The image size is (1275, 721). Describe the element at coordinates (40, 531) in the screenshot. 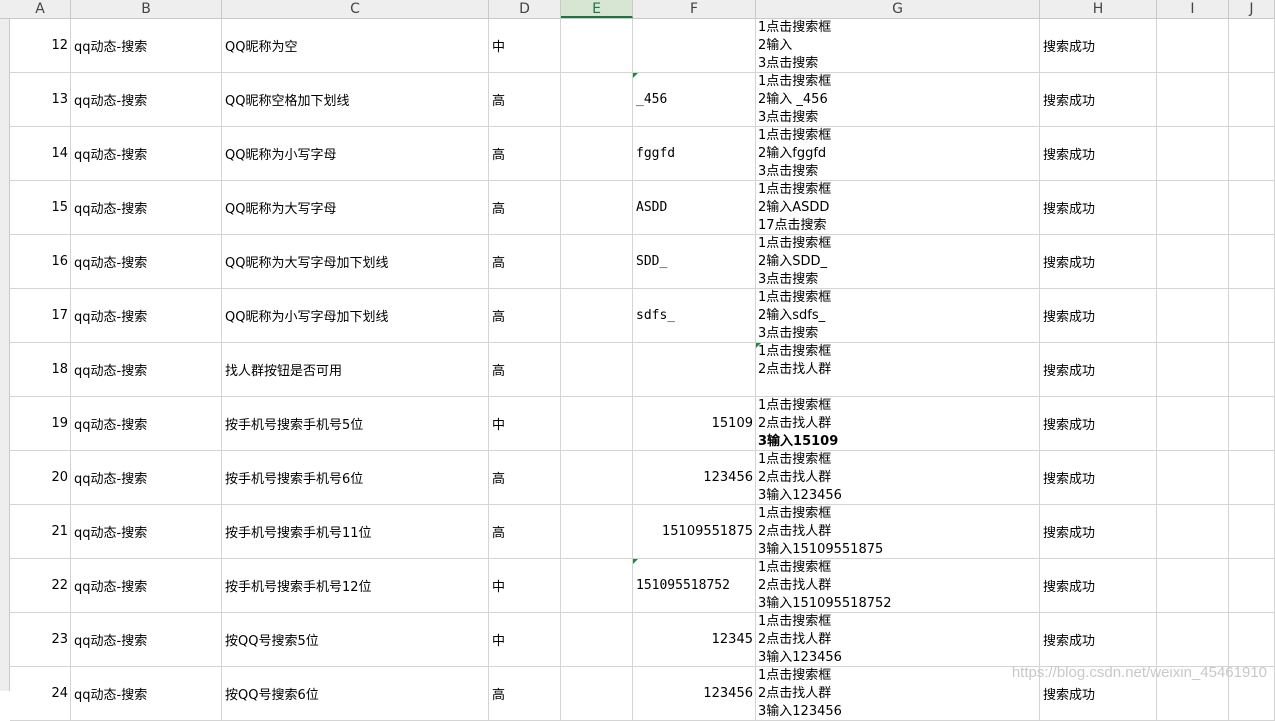

I see `row-number-cell: 21` at that location.